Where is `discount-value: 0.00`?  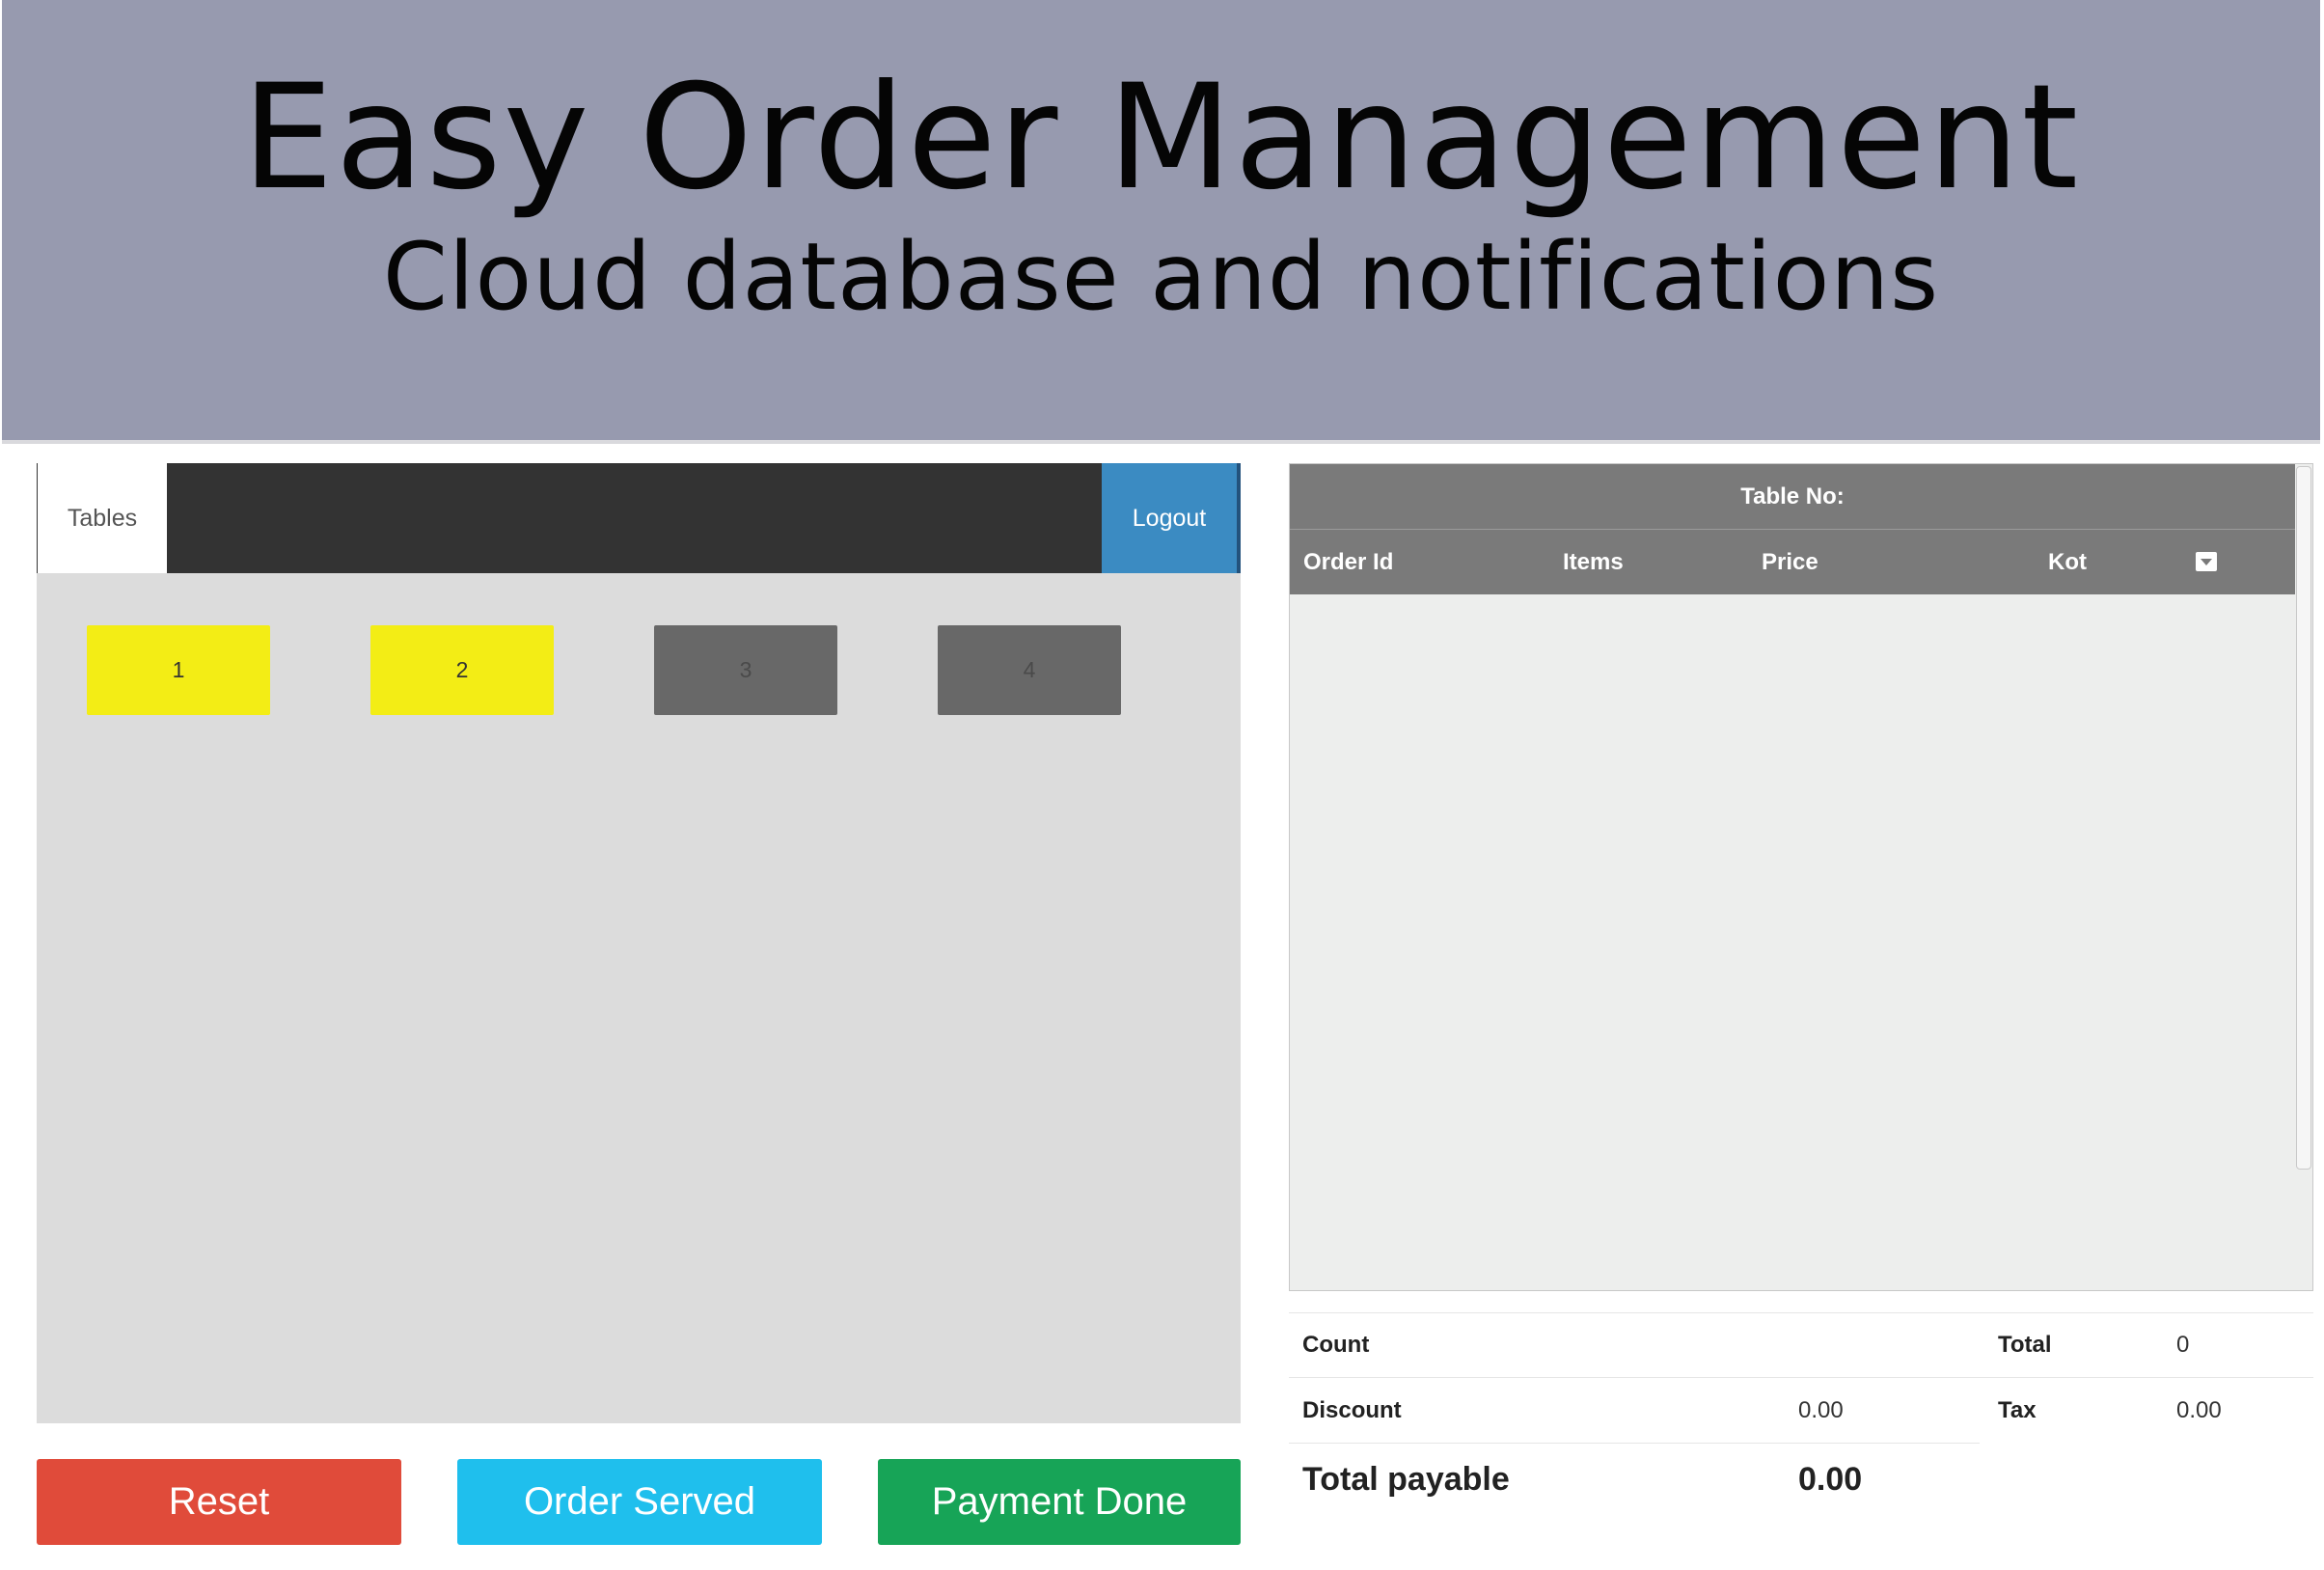 discount-value: 0.00 is located at coordinates (1821, 1410).